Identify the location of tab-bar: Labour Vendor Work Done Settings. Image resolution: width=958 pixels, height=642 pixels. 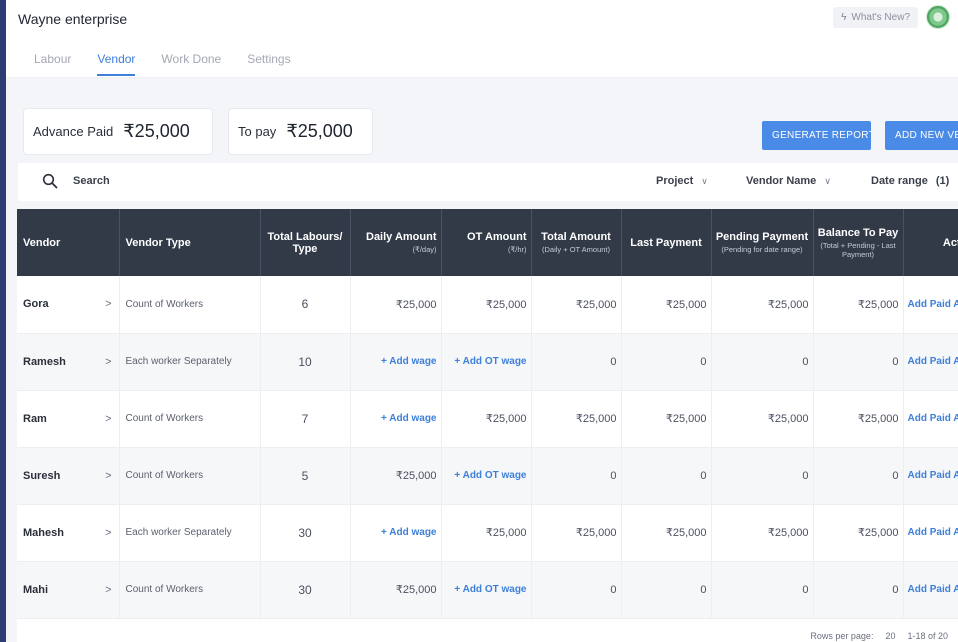
(482, 58).